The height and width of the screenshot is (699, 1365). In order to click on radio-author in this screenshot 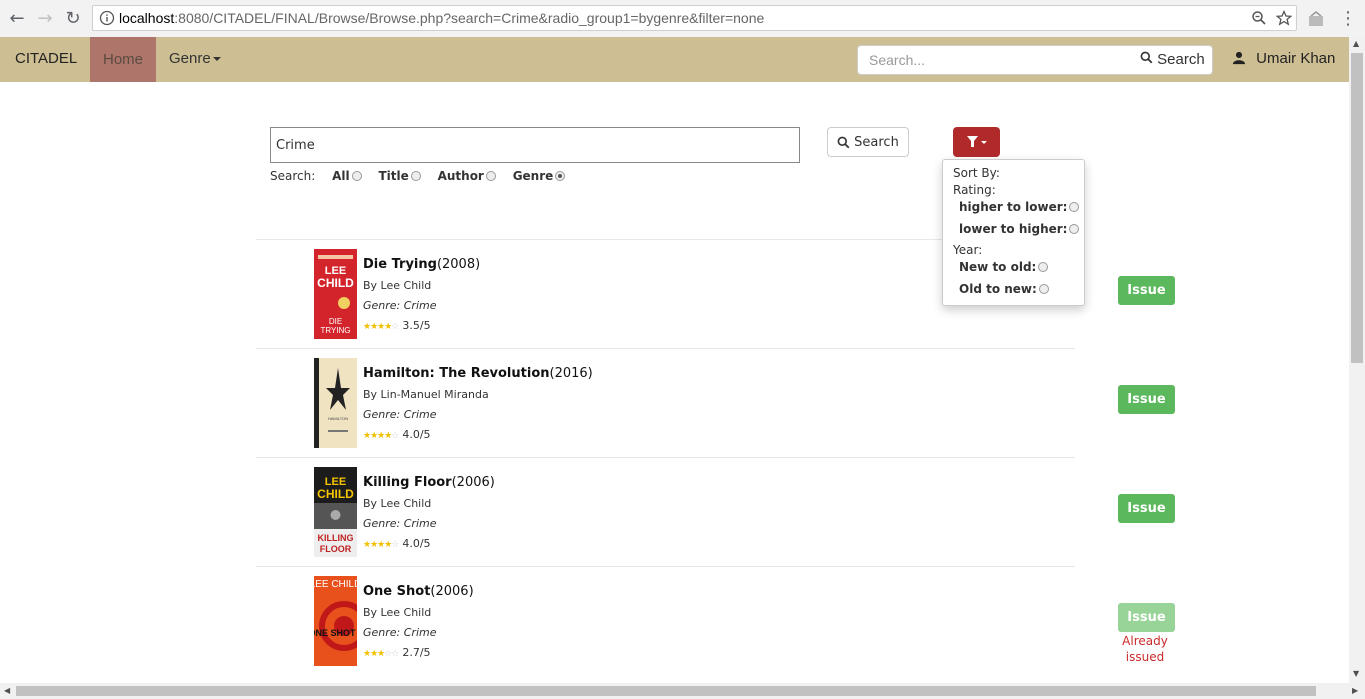, I will do `click(490, 176)`.